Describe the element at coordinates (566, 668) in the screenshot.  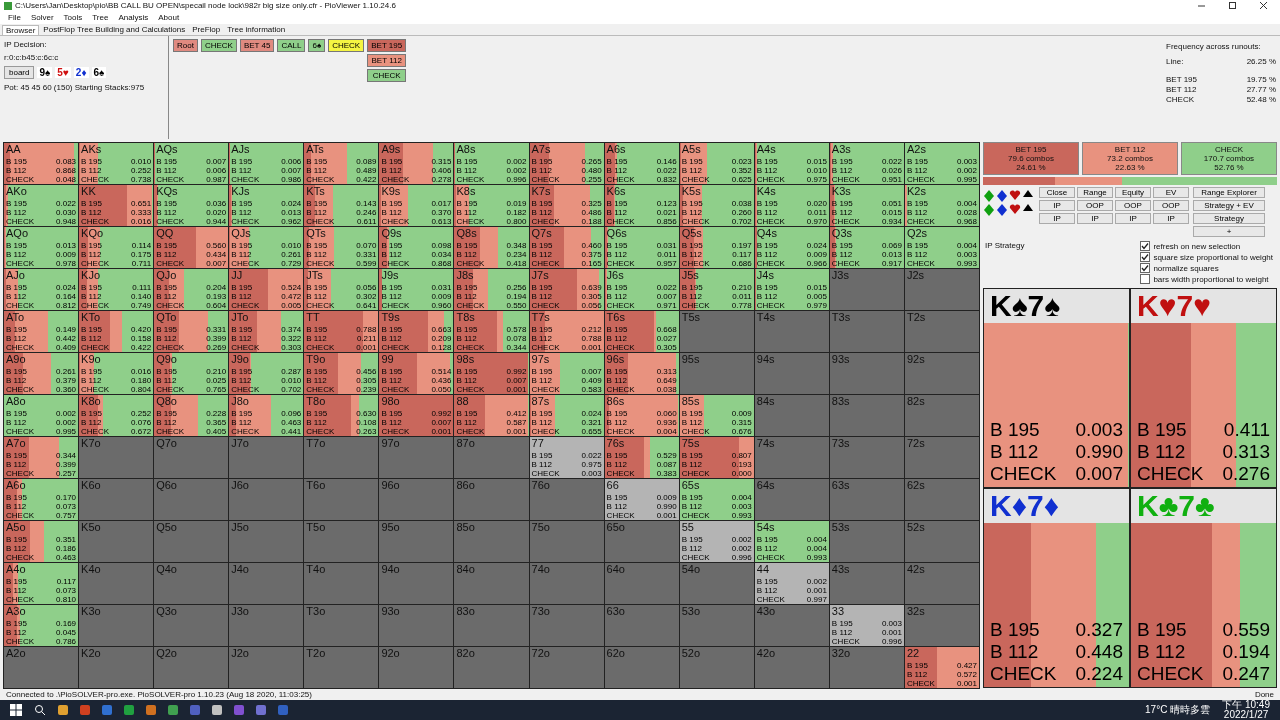
I see `hand-cell: 72o` at that location.